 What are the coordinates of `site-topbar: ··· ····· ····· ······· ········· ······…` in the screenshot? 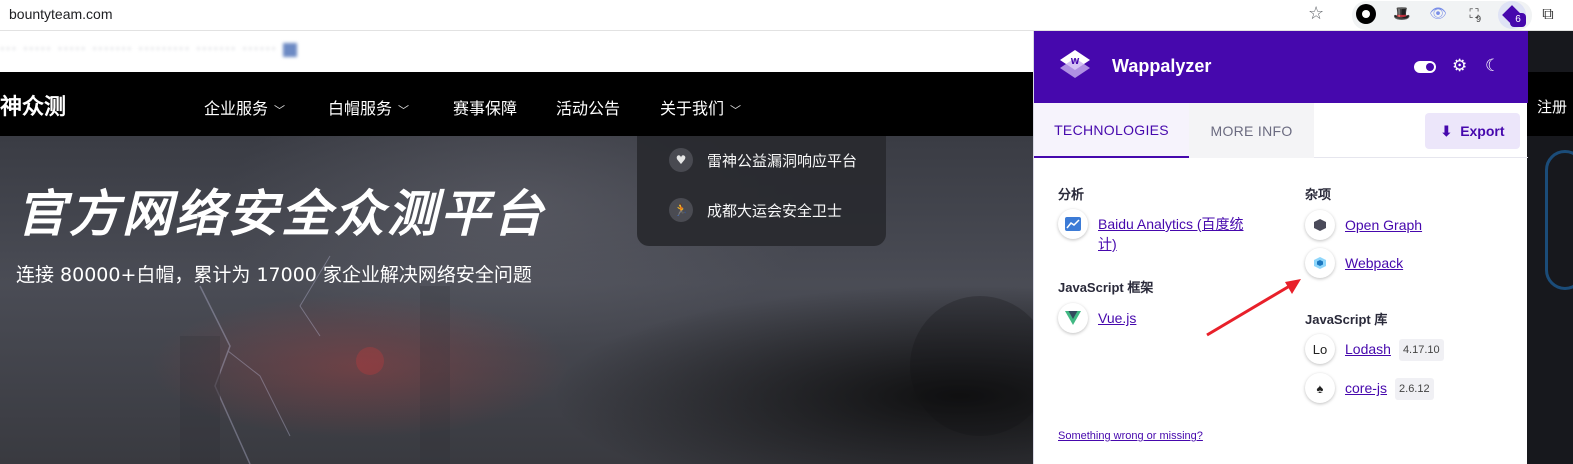 It's located at (516, 51).